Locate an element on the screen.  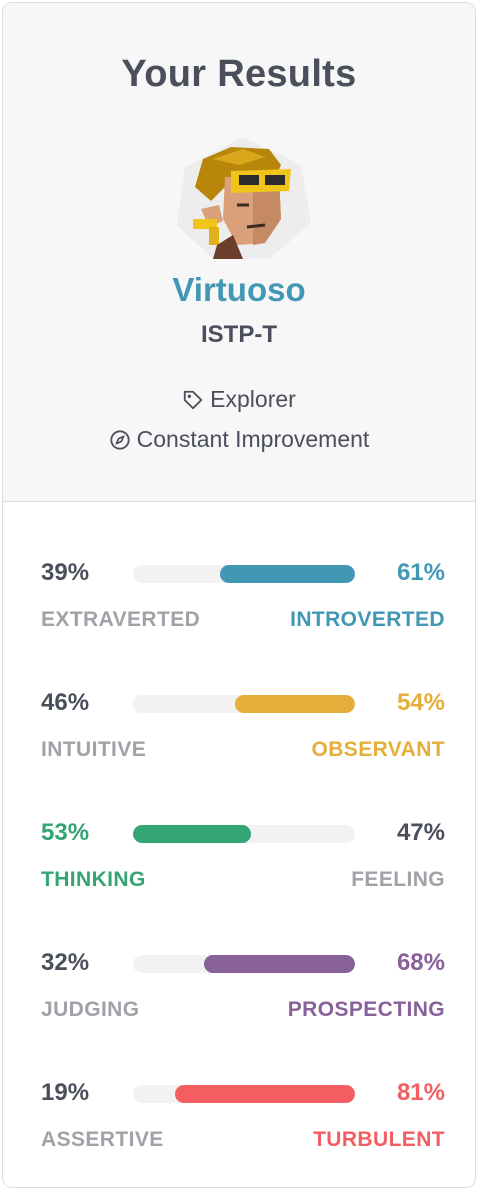
strategy-row: Constant Improvement is located at coordinates (239, 439).